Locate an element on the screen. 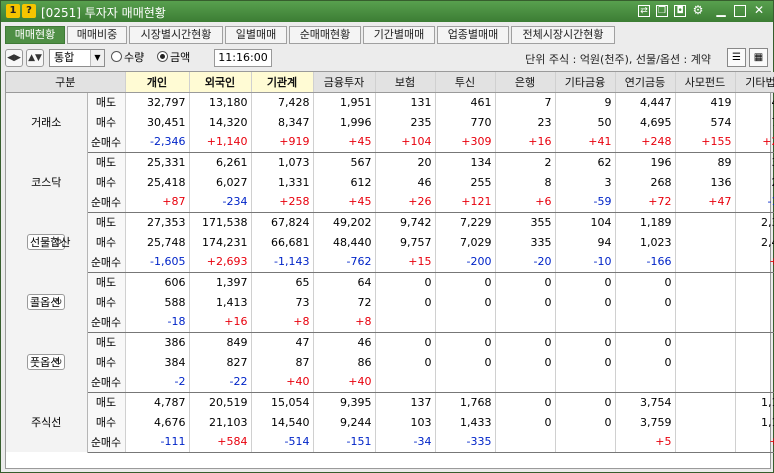 The height and width of the screenshot is (473, 774). group-label: 선물합산↻ is located at coordinates (47, 242).